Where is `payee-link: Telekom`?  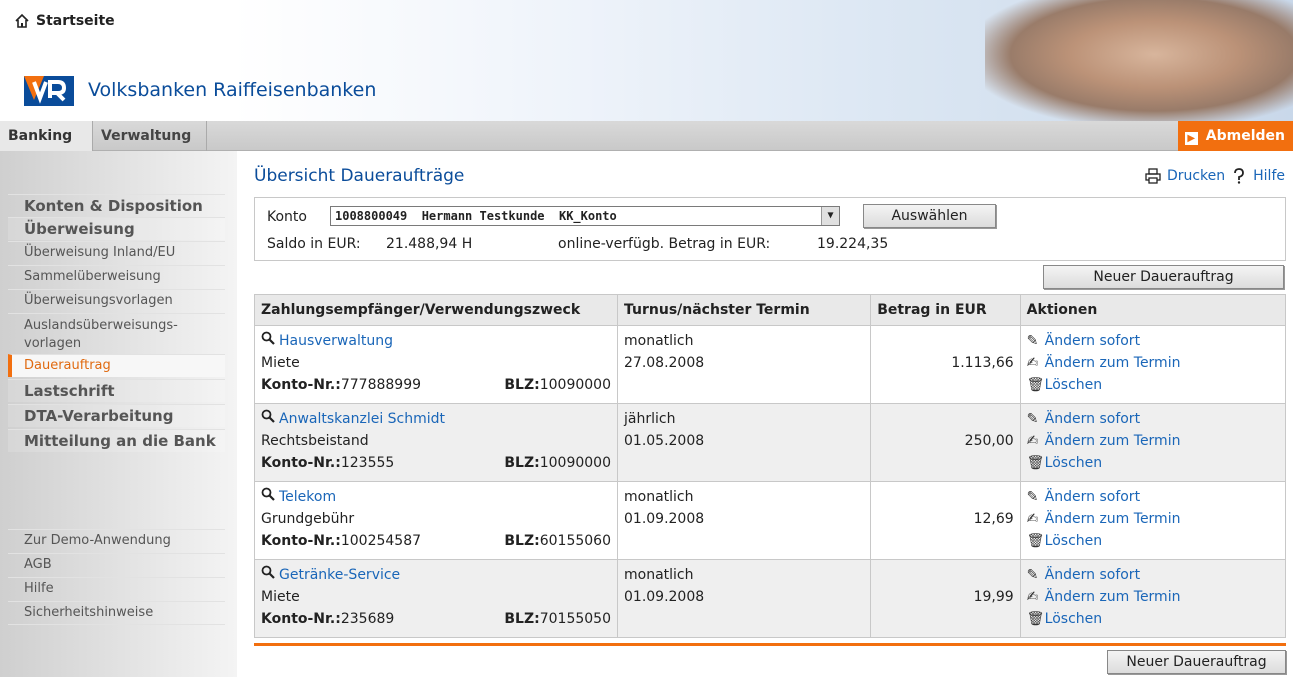 payee-link: Telekom is located at coordinates (307, 497).